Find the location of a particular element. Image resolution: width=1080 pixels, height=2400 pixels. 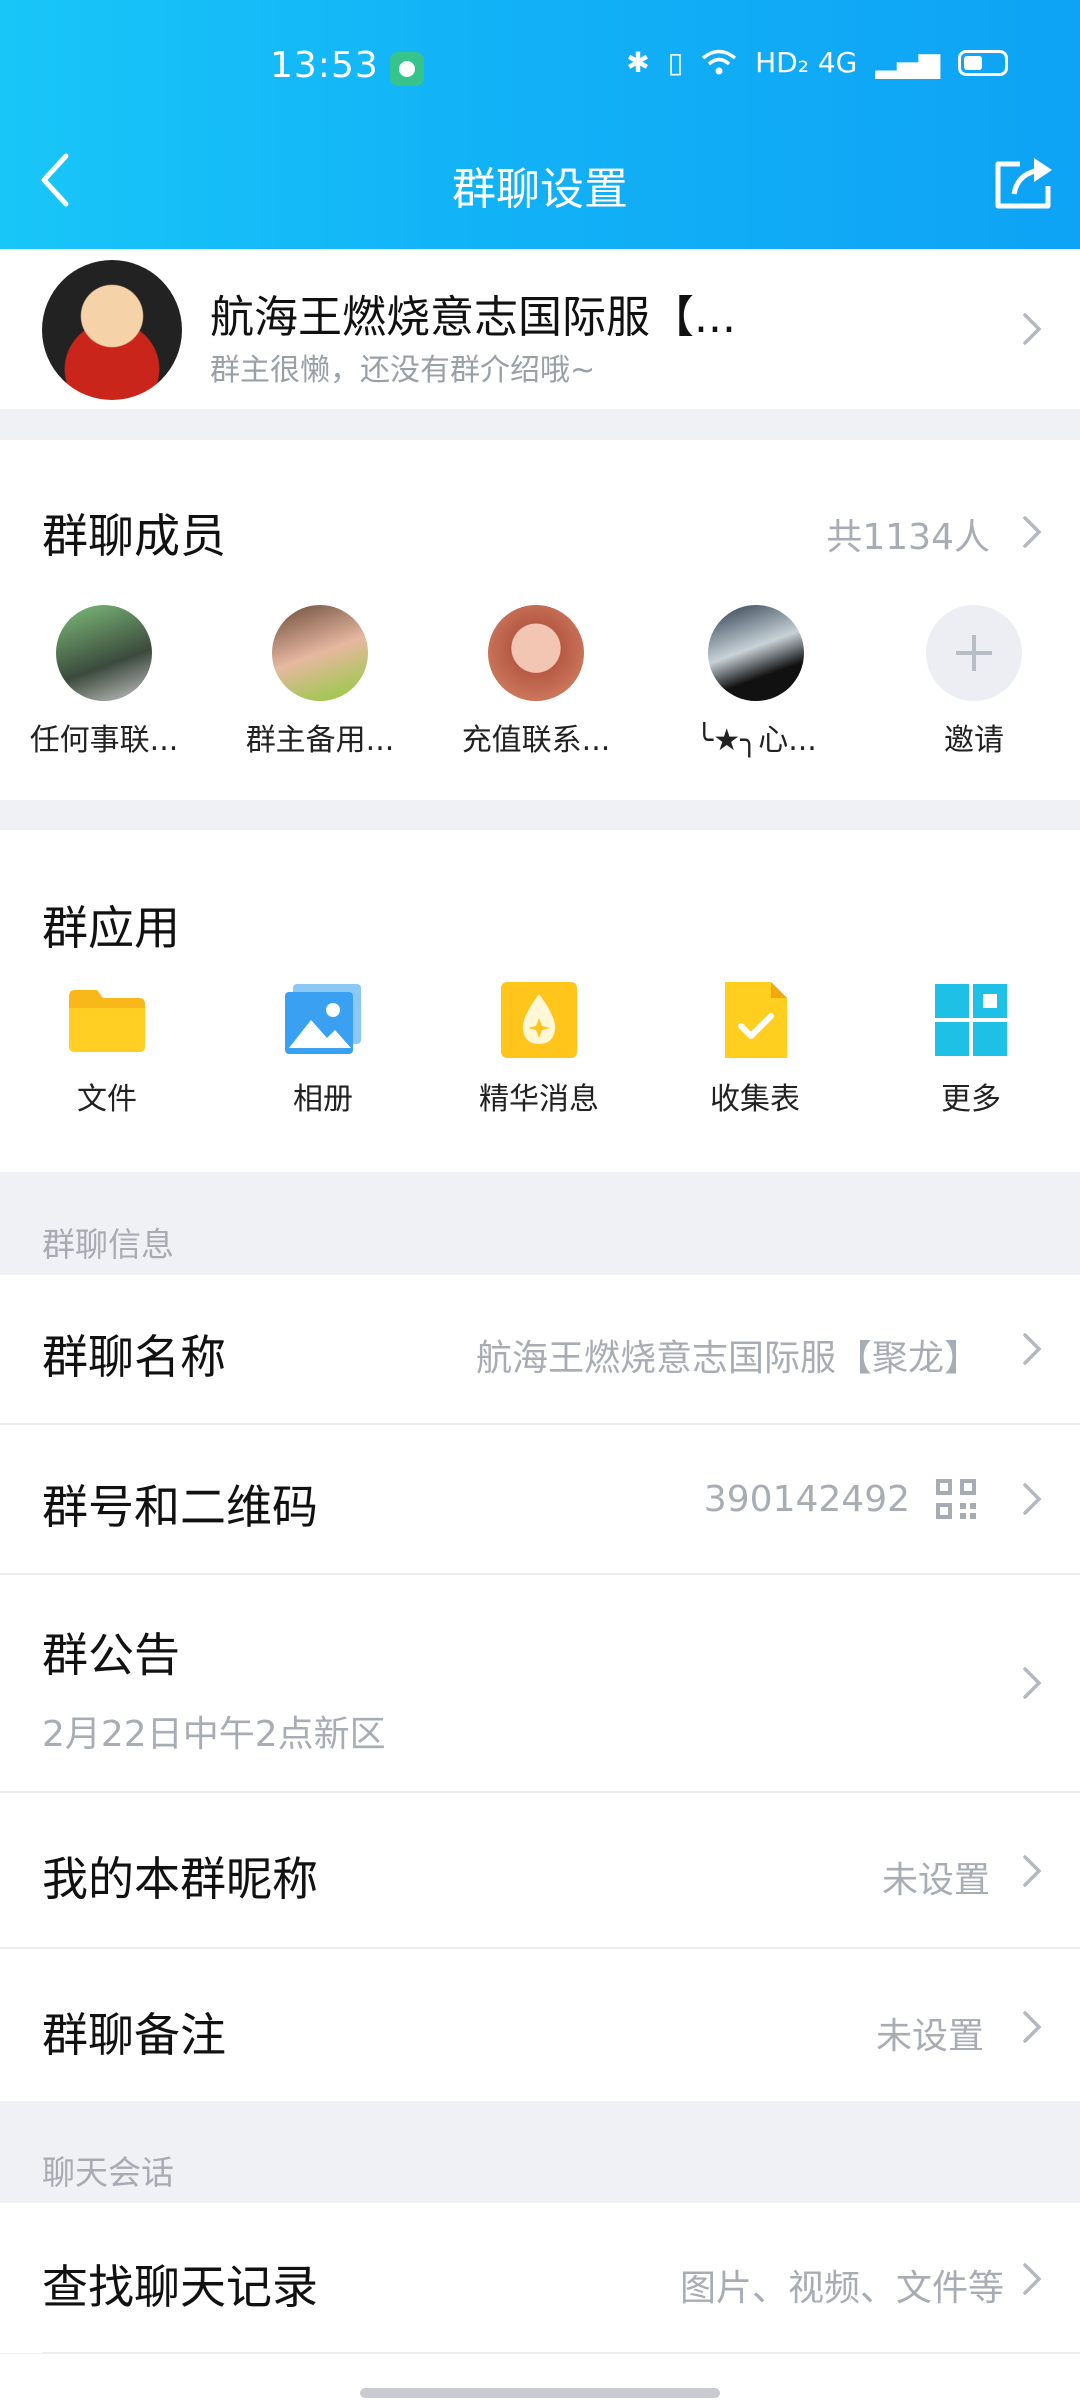

vibrate-icon: ▯ is located at coordinates (675, 62).